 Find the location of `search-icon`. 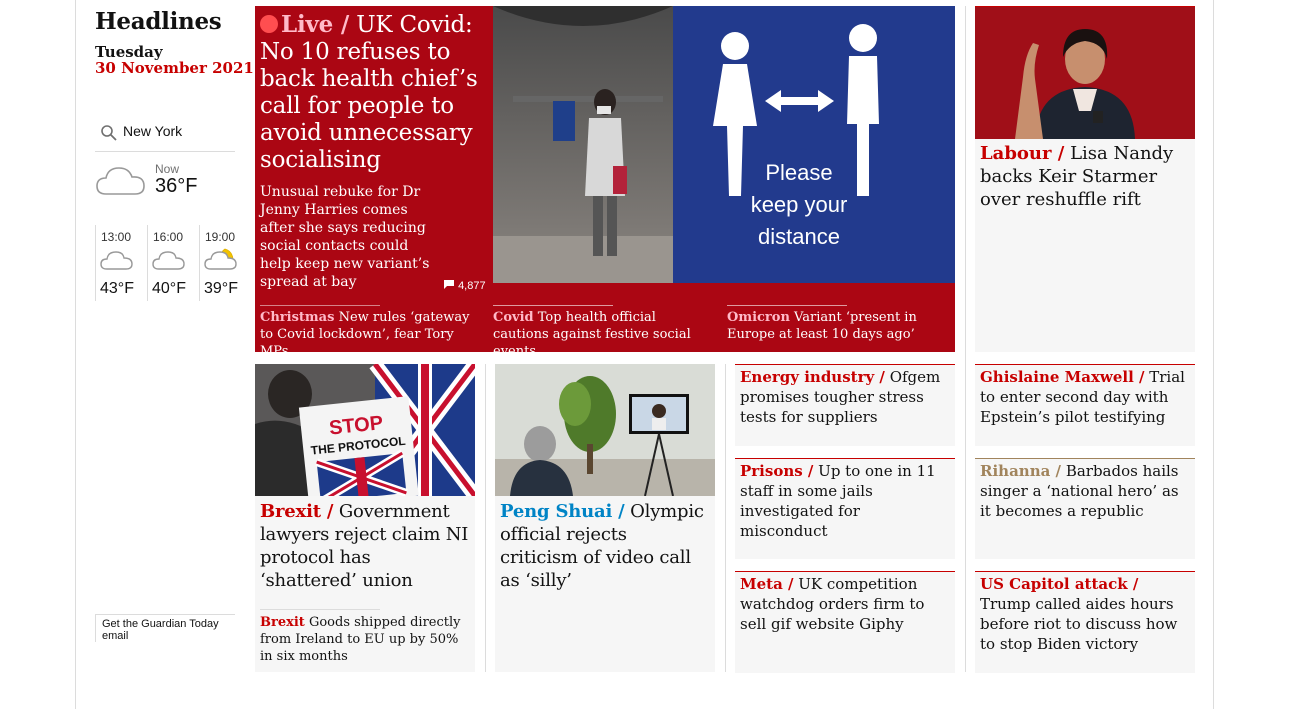

search-icon is located at coordinates (109, 133).